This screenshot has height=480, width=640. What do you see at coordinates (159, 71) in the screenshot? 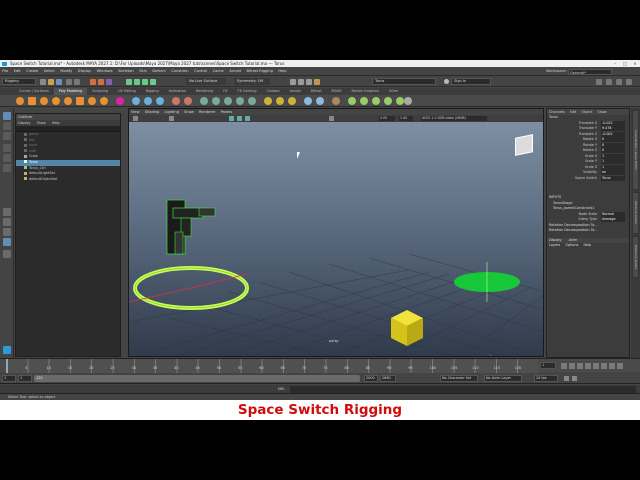
I see `menu-deform: Deform` at bounding box center [159, 71].